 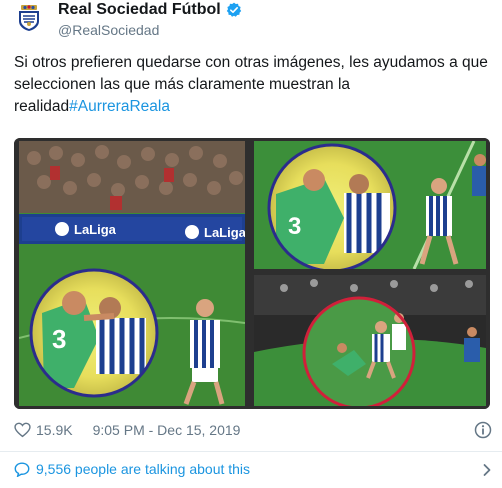 What do you see at coordinates (487, 470) in the screenshot?
I see `chevron-right-icon` at bounding box center [487, 470].